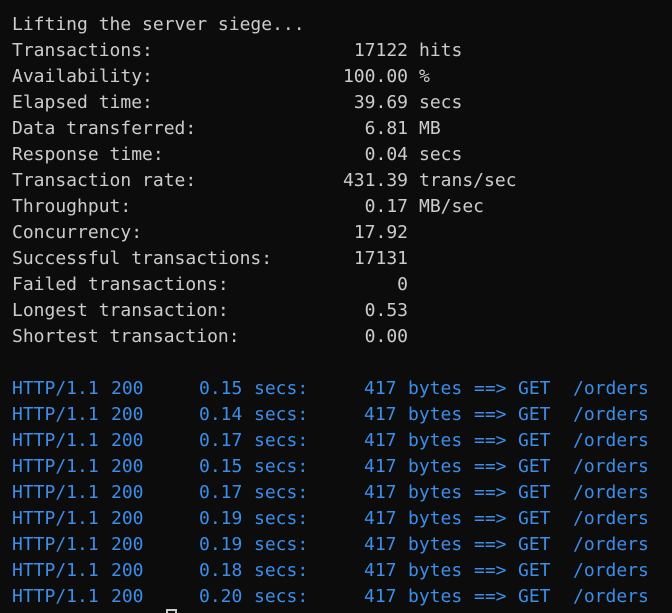  Describe the element at coordinates (332, 259) in the screenshot. I see `stat-row: Successful transactions: 17131` at that location.